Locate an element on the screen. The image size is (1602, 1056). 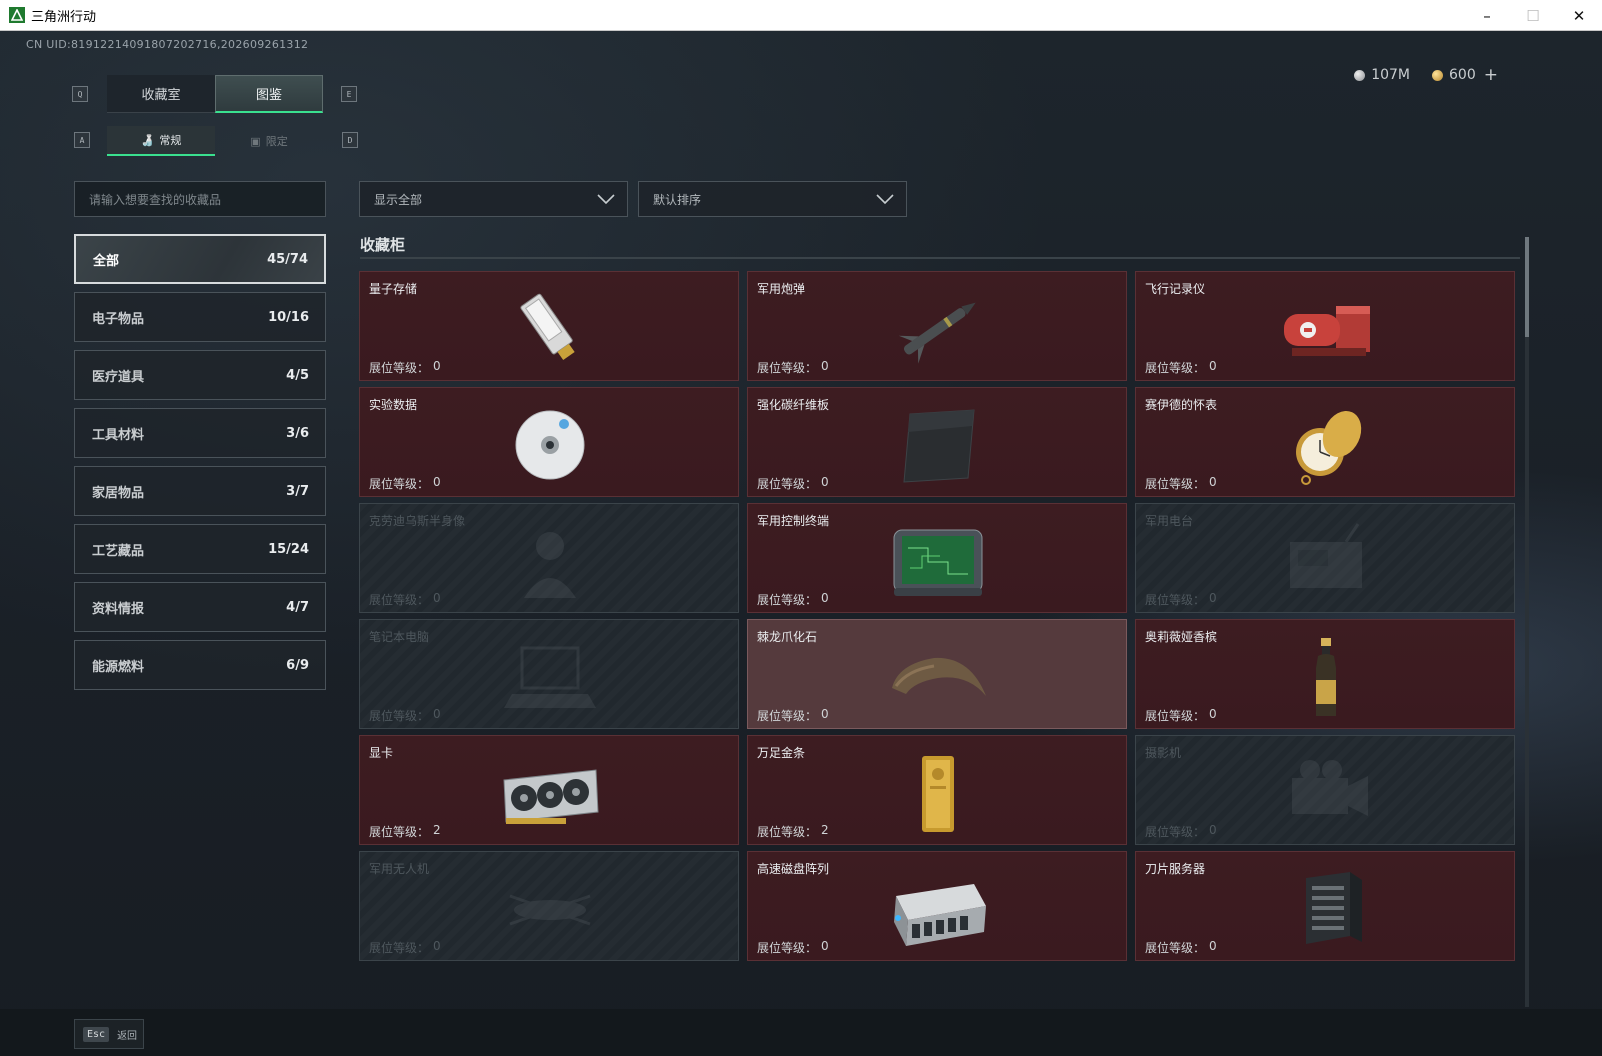
tab-collection-room: 收藏室 is located at coordinates (161, 94).